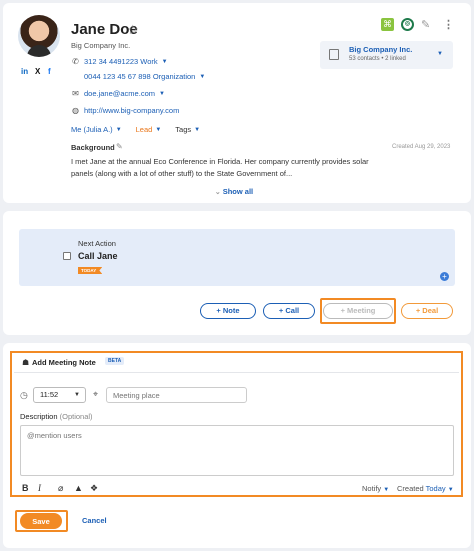 This screenshot has width=474, height=551. What do you see at coordinates (49, 394) in the screenshot?
I see `time-value: 11:52` at bounding box center [49, 394].